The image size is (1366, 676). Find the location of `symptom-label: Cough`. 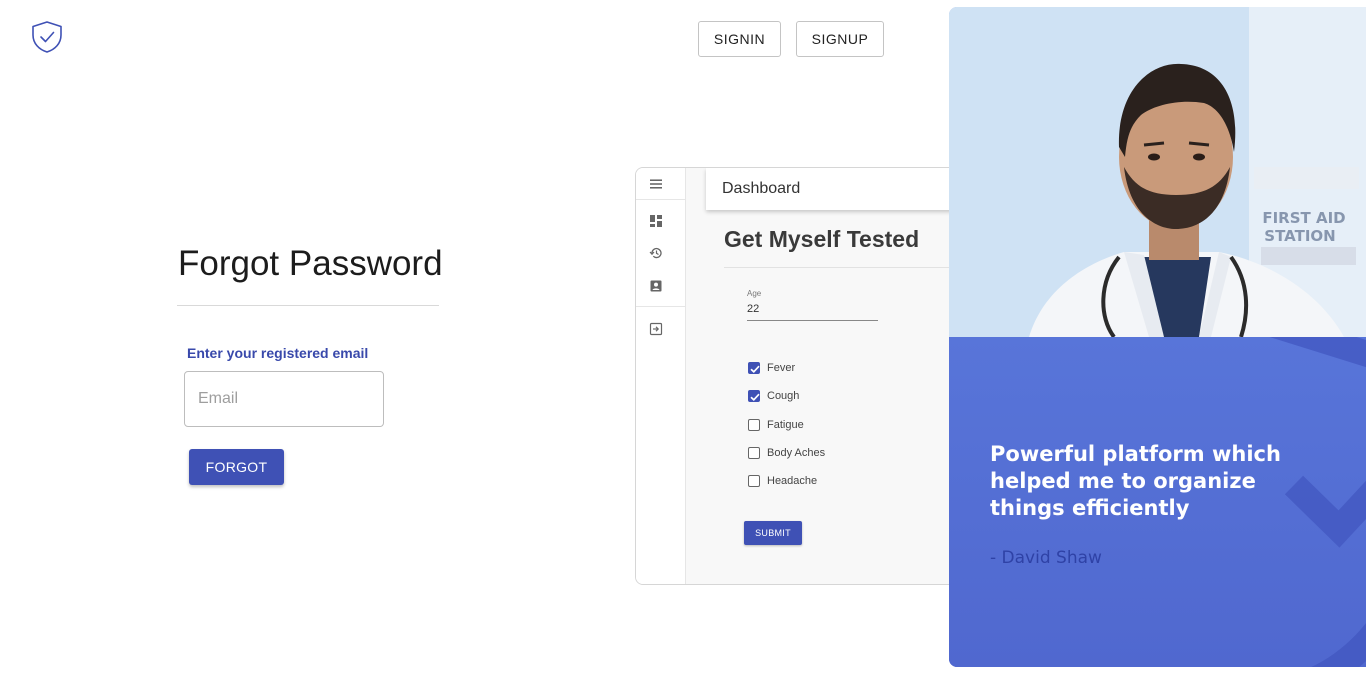

symptom-label: Cough is located at coordinates (783, 396).